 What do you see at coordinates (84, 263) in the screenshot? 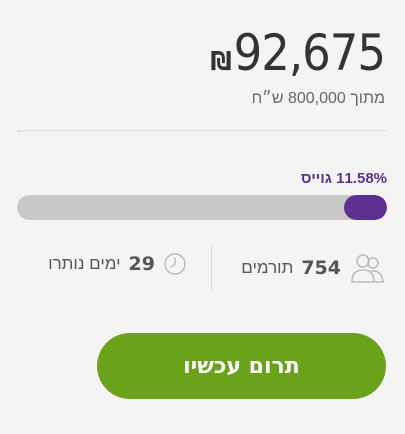
I see `days-label: ימים נותרו` at bounding box center [84, 263].